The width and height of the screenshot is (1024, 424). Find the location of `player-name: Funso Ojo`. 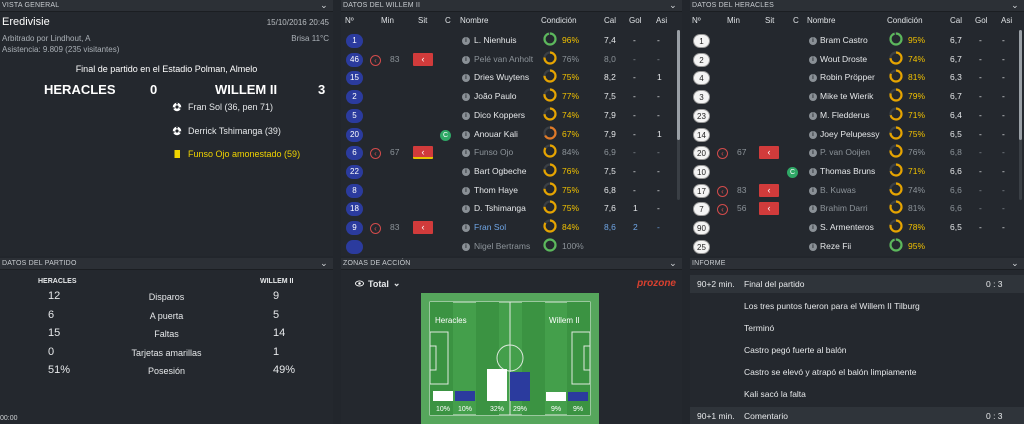

player-name: Funso Ojo is located at coordinates (493, 152).